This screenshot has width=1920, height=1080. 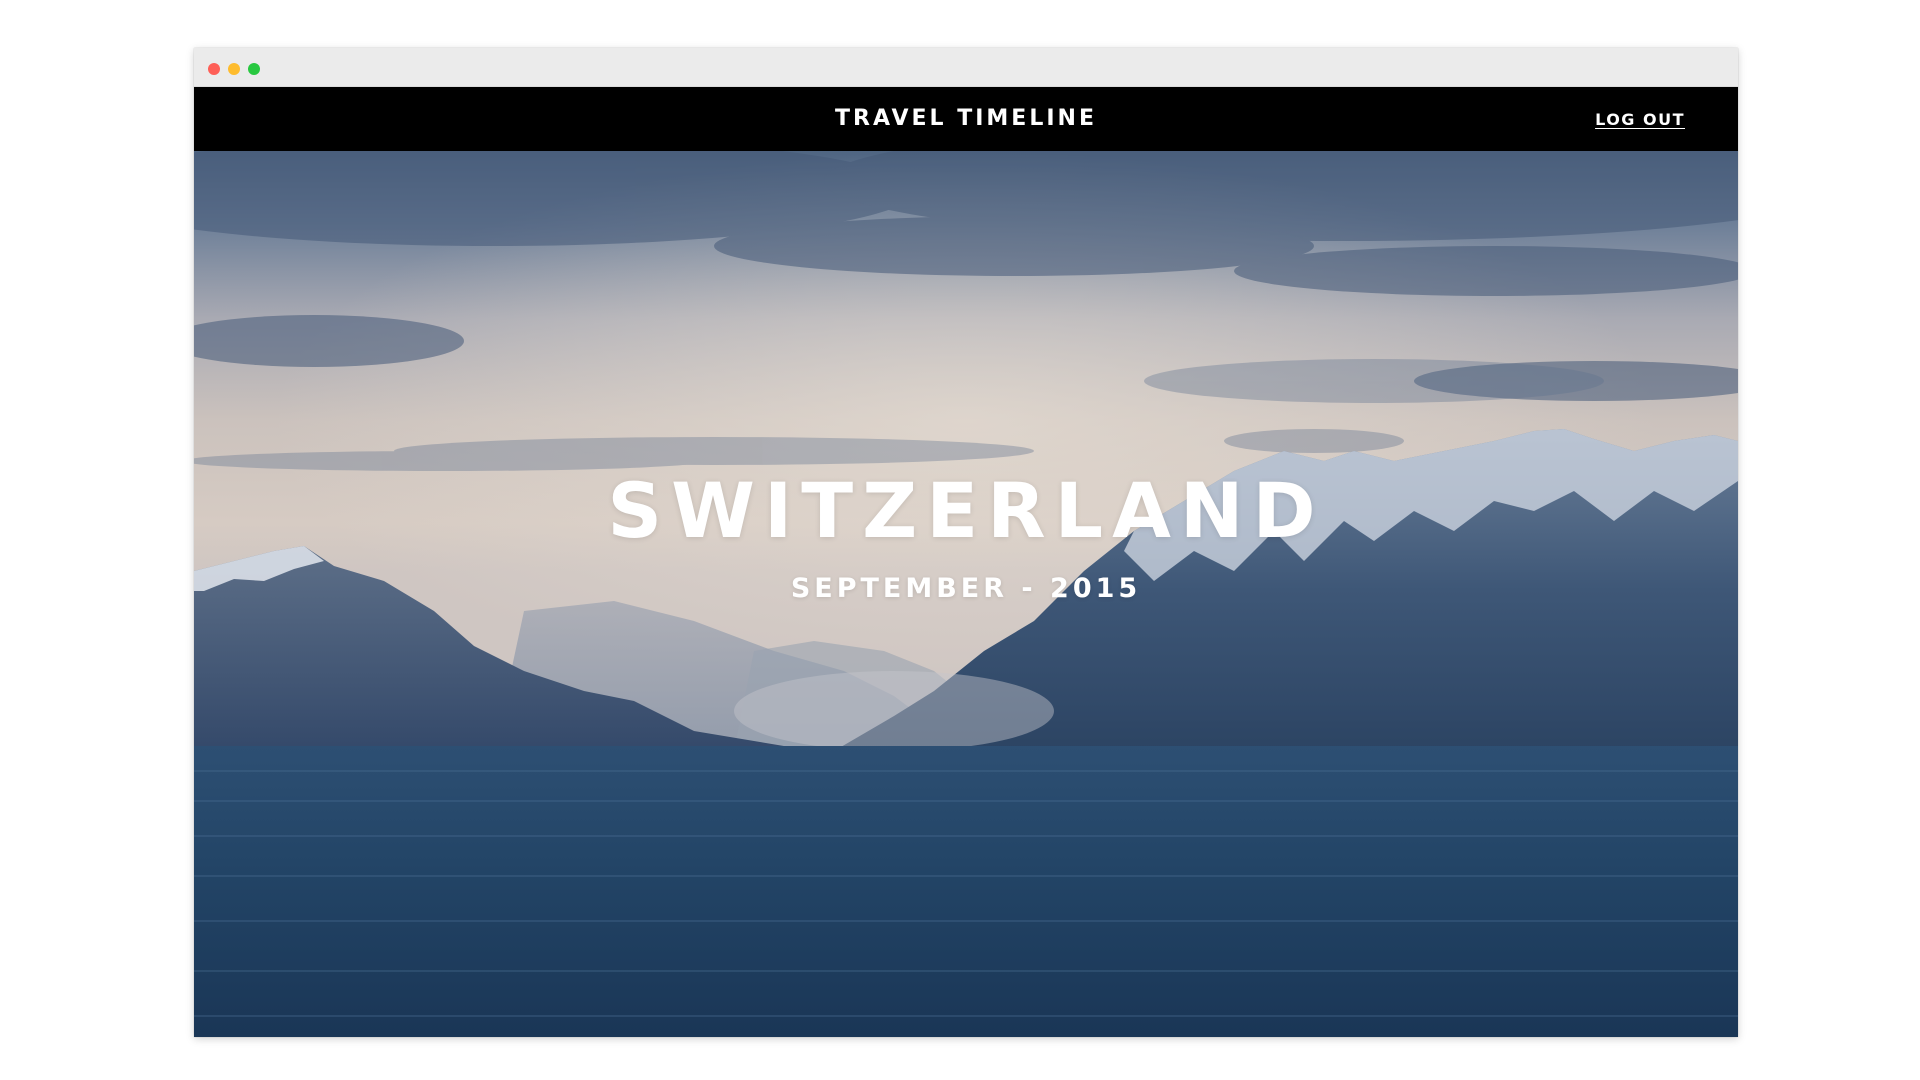 What do you see at coordinates (966, 588) in the screenshot?
I see `hero-subtitle: SEPTEMBER - 2015` at bounding box center [966, 588].